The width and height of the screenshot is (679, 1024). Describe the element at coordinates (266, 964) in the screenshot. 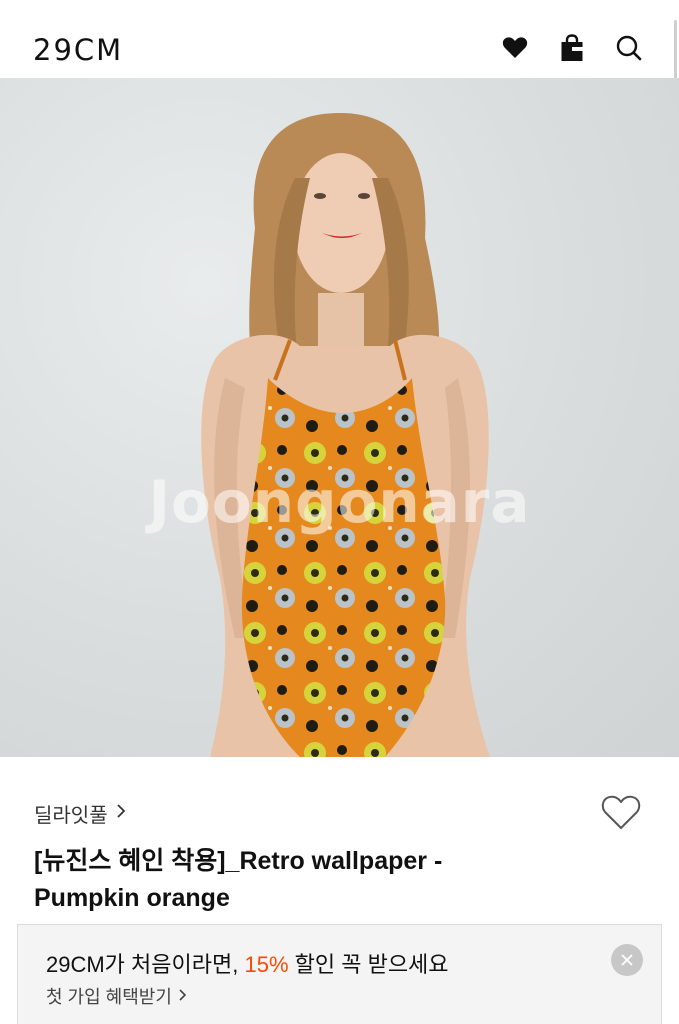

I see `promo-discount: 15%` at that location.